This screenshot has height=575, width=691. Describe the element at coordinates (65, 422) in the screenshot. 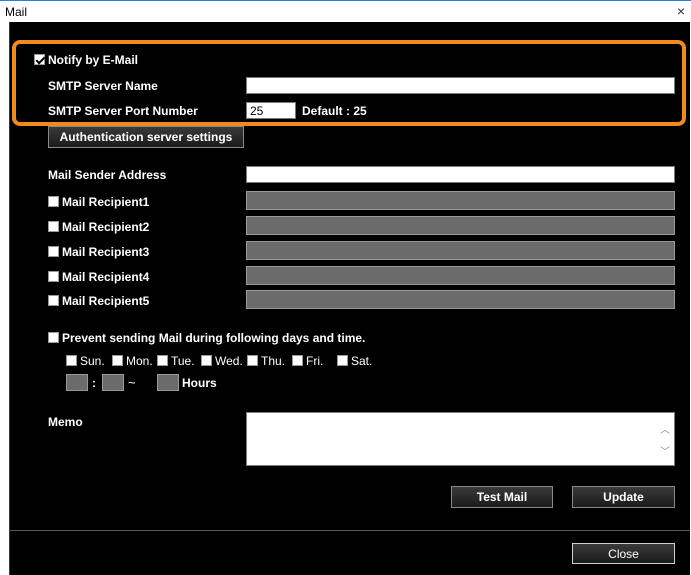

I see `memo-label: Memo` at that location.